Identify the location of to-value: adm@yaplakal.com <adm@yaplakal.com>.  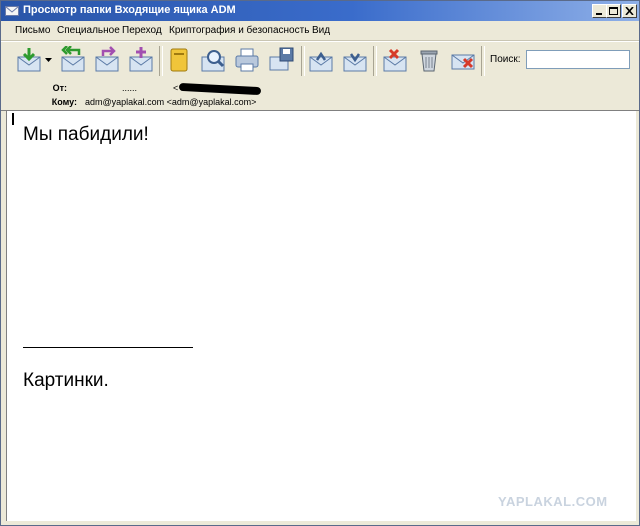
(170, 102).